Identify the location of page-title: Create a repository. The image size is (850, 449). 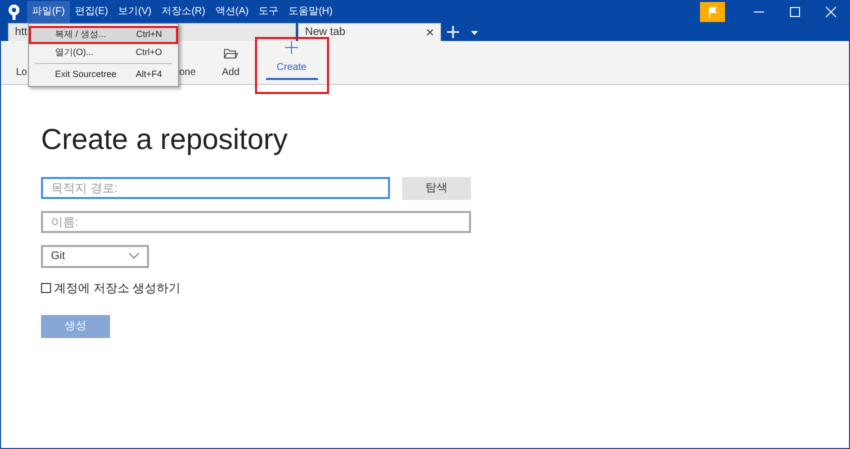
(165, 140).